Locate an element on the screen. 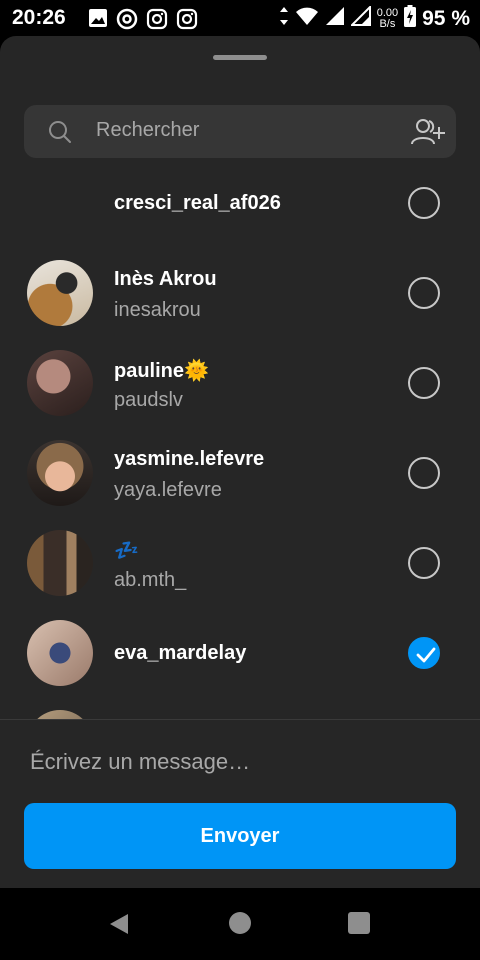 The image size is (480, 960). contact-row: pauline🌞 paudslv is located at coordinates (240, 383).